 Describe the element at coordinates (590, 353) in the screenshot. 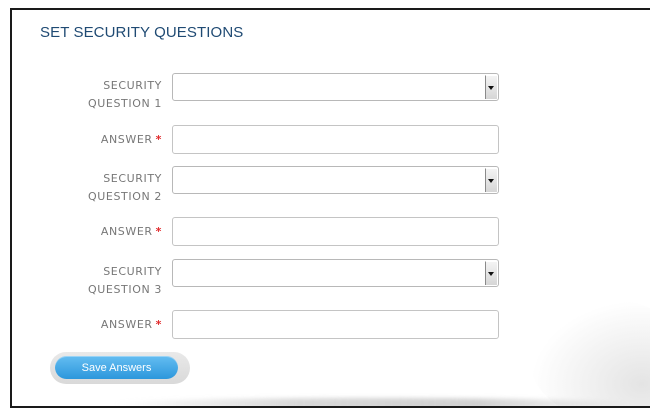

I see `background-decoration` at that location.